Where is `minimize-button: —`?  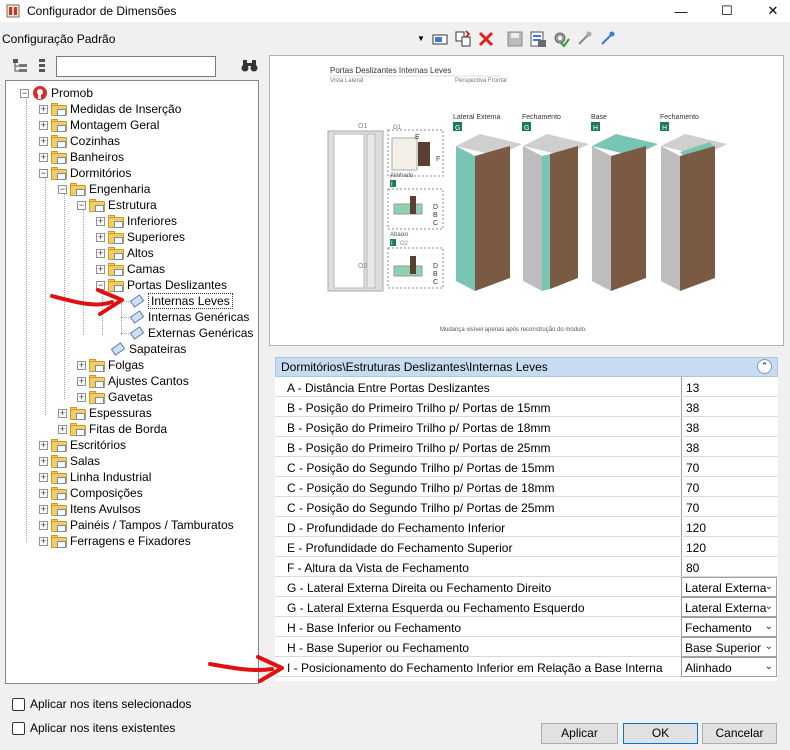
minimize-button: — is located at coordinates (681, 11).